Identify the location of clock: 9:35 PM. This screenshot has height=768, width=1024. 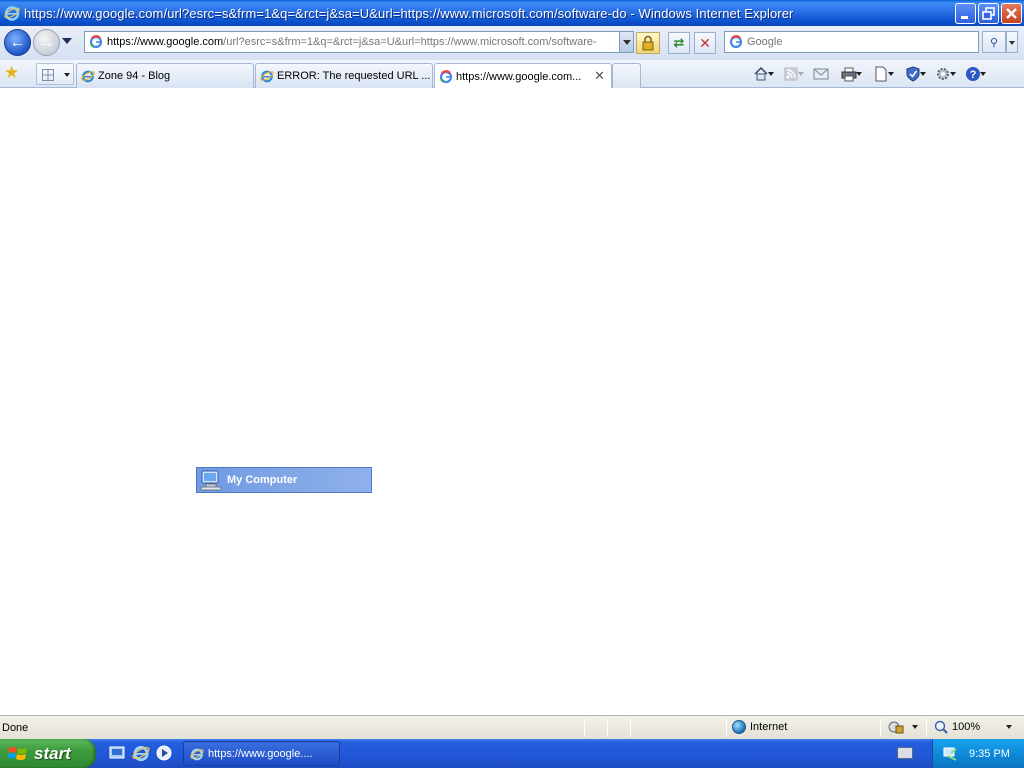
(989, 754).